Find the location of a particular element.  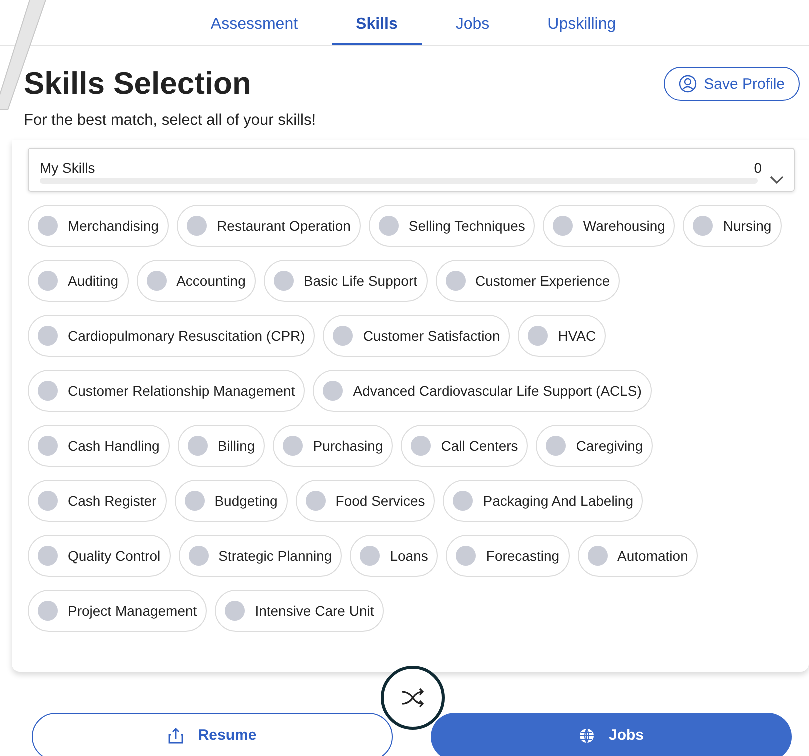

globe-icon is located at coordinates (586, 736).